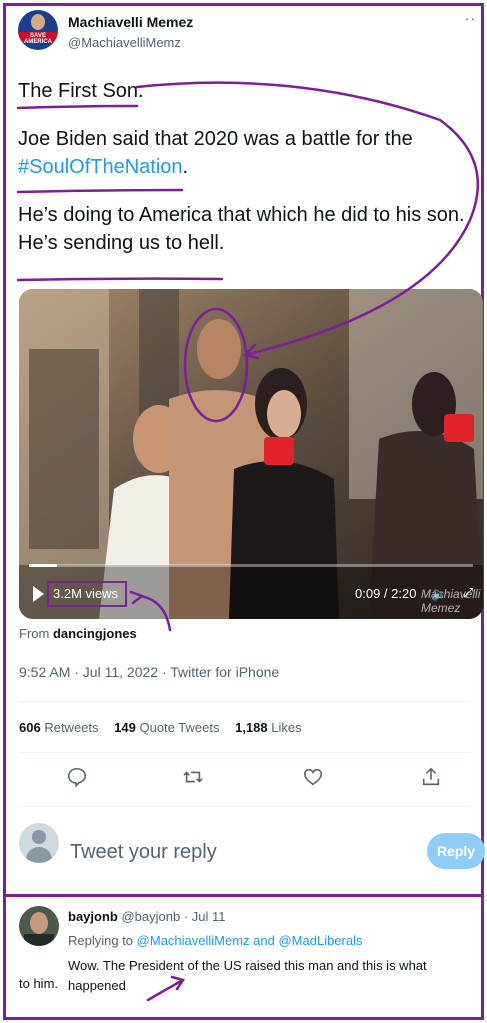  I want to click on comment-text-line-2: to him., so click(39, 983).